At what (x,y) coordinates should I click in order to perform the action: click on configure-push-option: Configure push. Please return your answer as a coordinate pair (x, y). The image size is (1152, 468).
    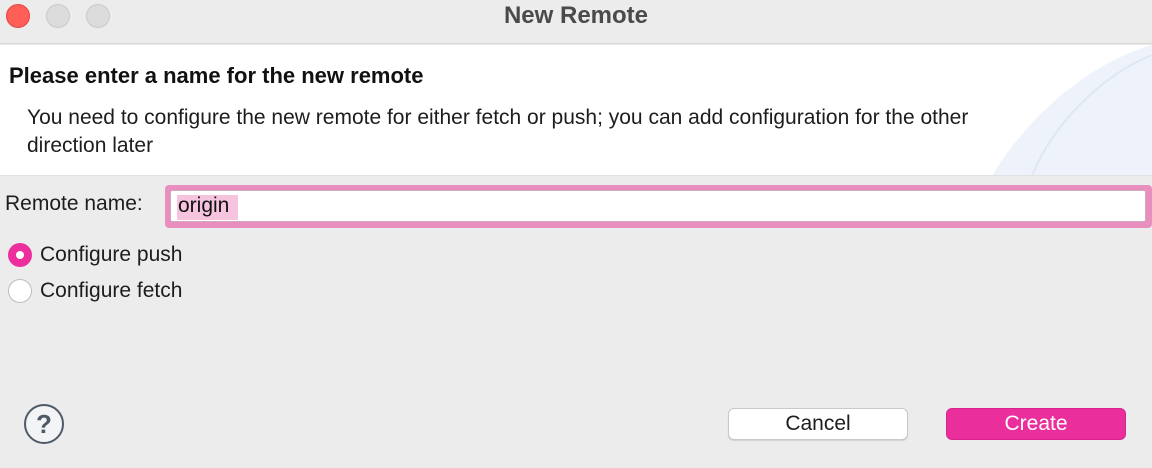
    Looking at the image, I should click on (95, 255).